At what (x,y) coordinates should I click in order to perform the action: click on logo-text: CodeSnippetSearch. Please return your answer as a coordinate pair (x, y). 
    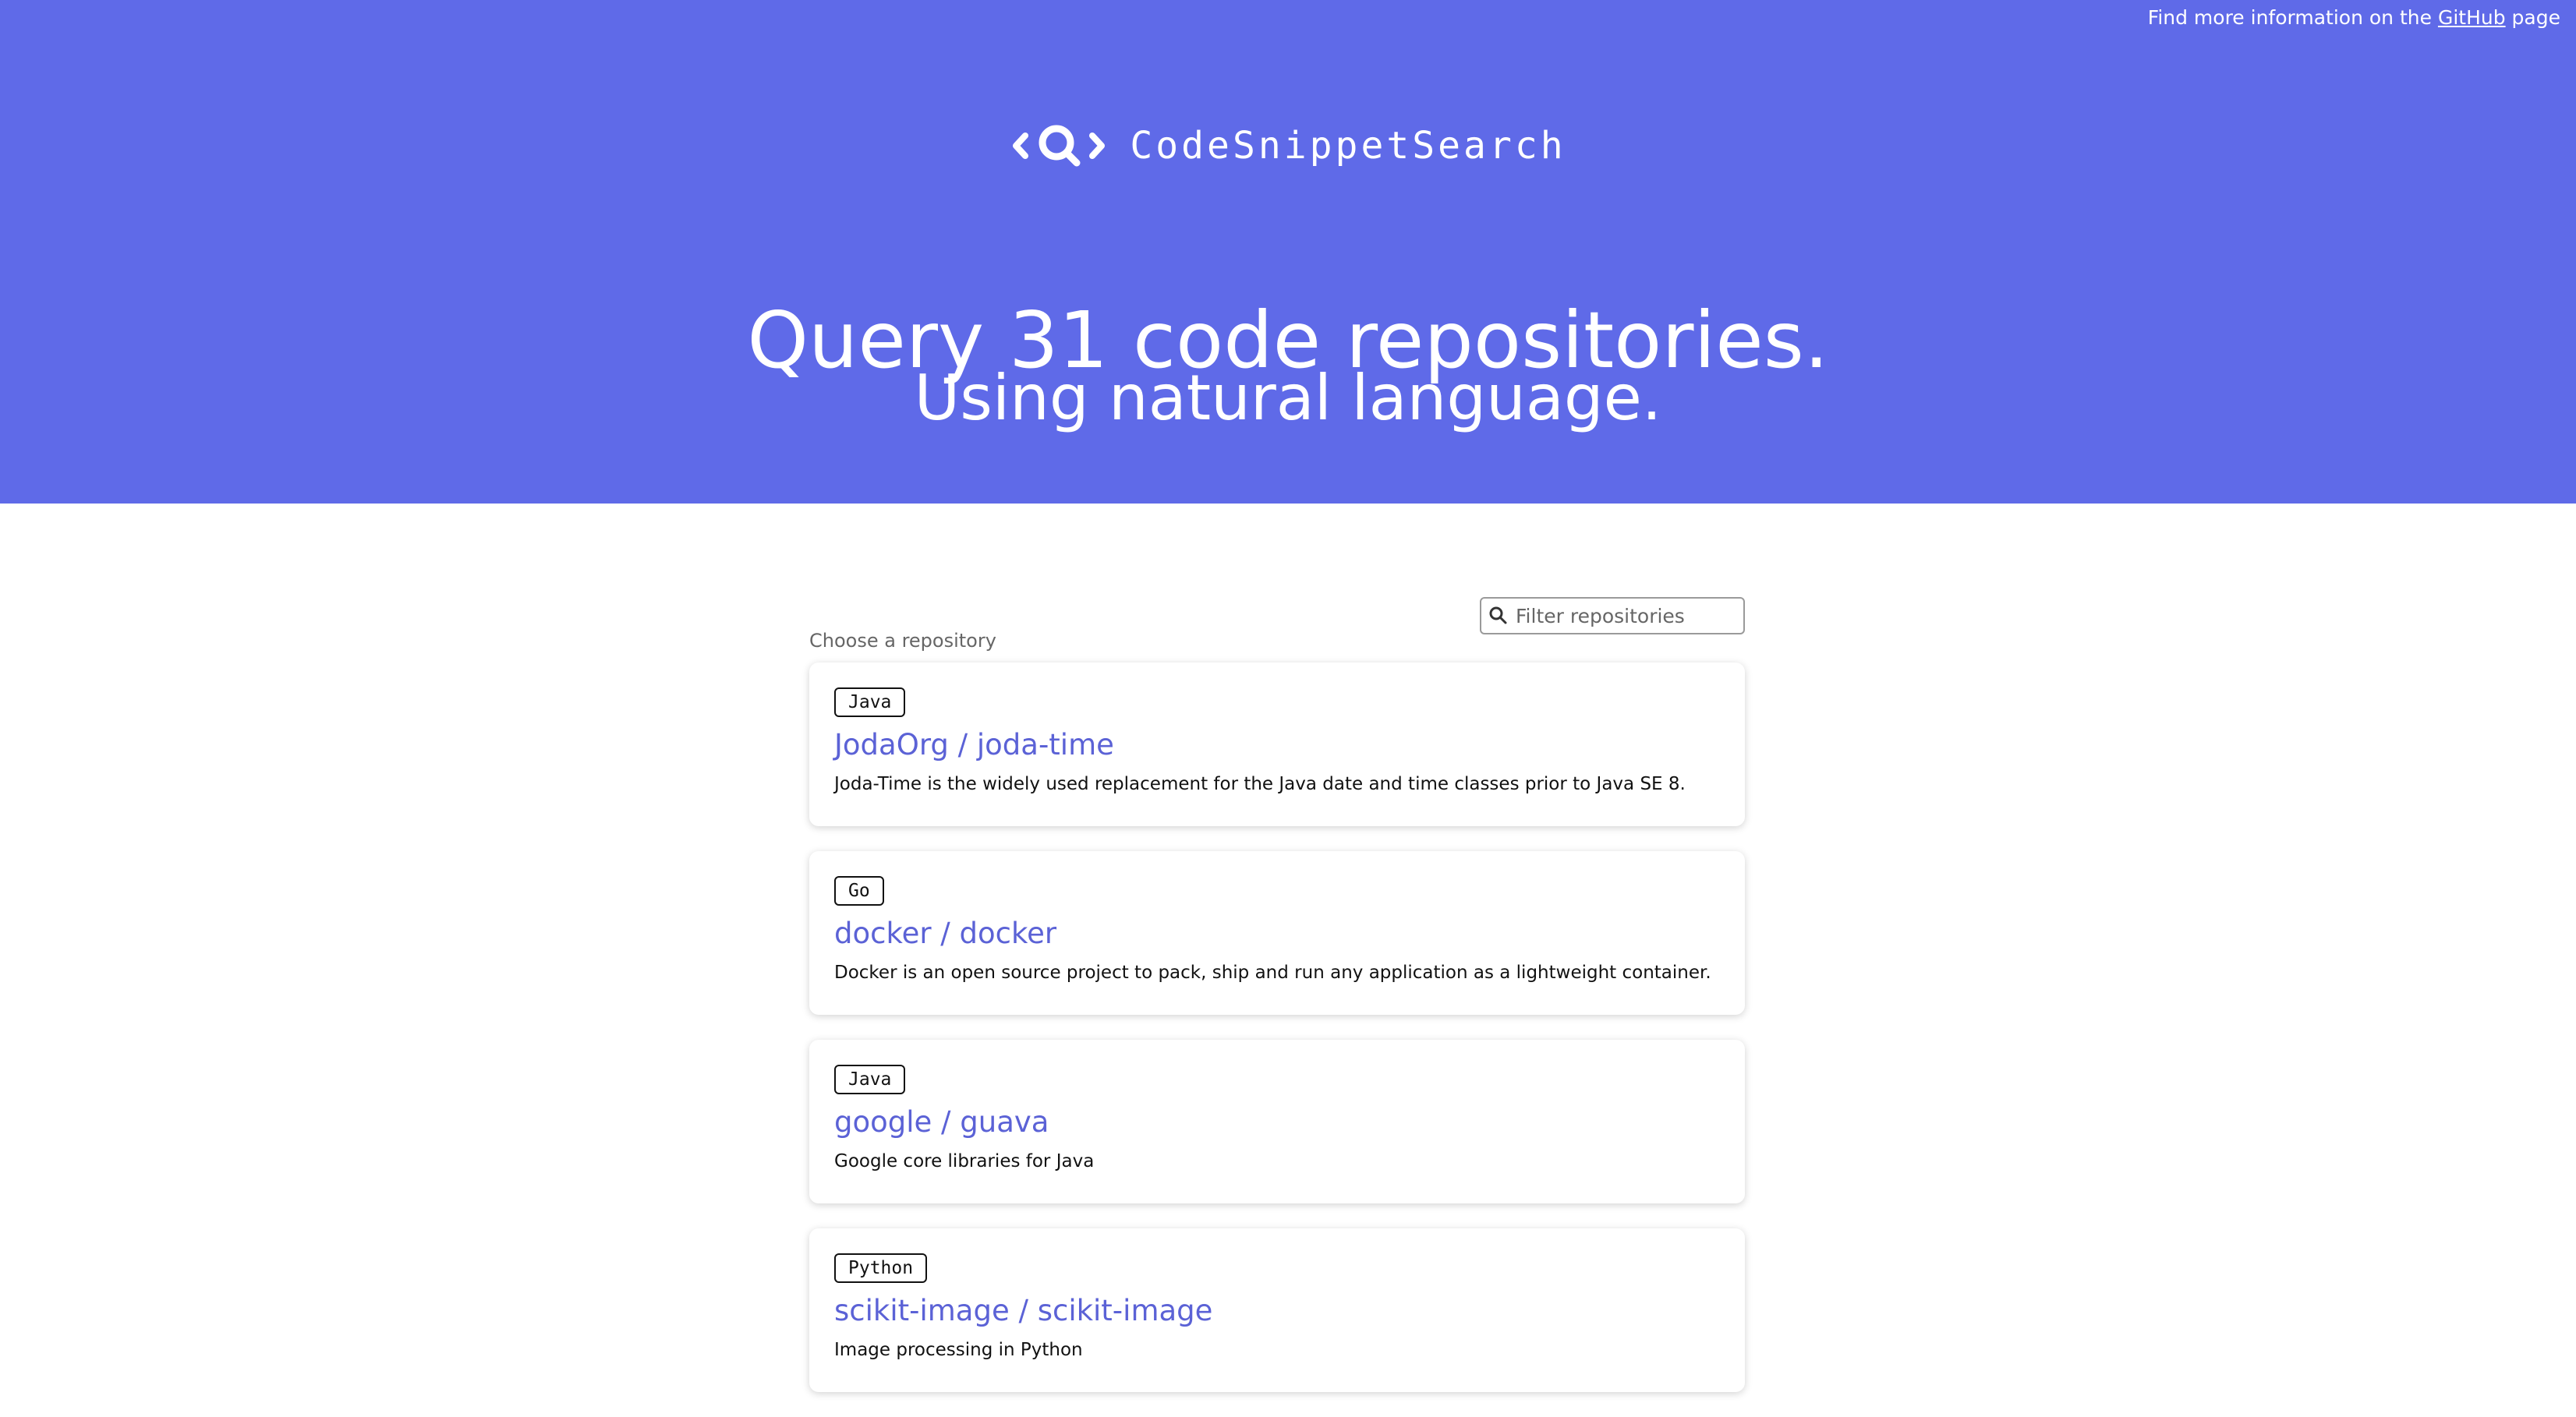
    Looking at the image, I should click on (1348, 146).